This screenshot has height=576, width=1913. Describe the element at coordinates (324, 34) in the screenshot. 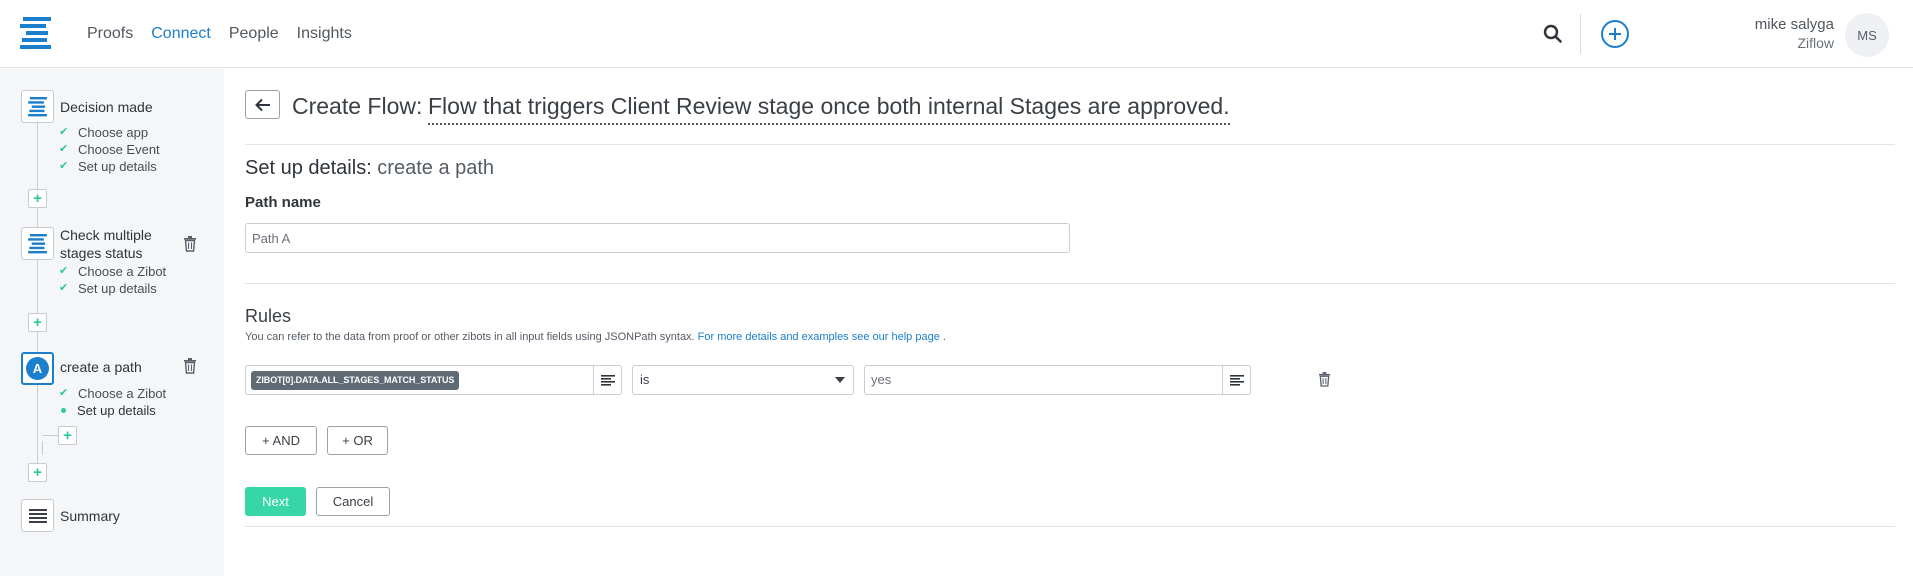

I see `nav-insights: Insights` at that location.